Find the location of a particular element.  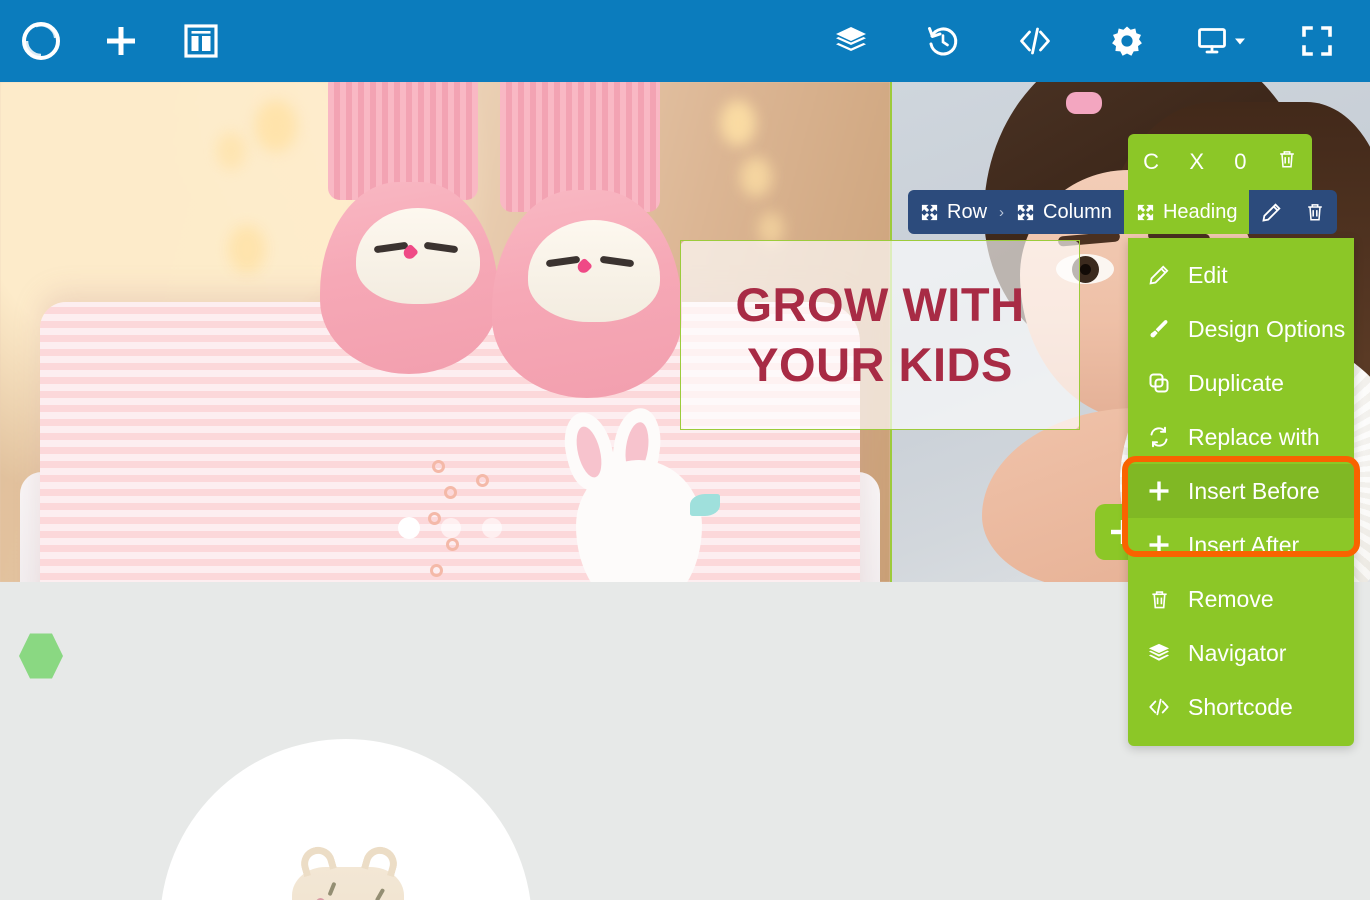

breadcrumb-item-column: Column is located at coordinates (1064, 212).